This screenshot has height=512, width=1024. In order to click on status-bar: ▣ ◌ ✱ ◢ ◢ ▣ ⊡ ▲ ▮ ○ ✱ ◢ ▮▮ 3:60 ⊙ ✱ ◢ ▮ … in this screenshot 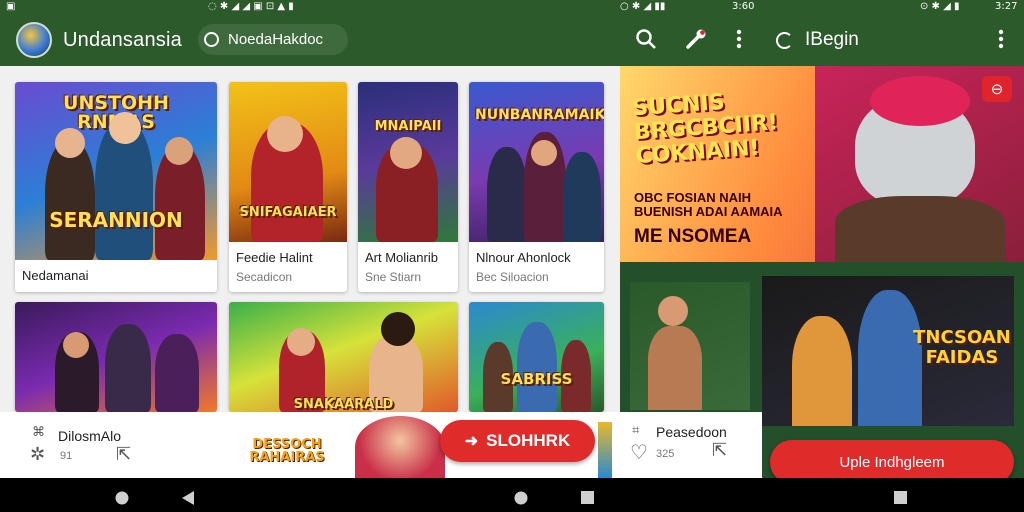, I will do `click(512, 7)`.